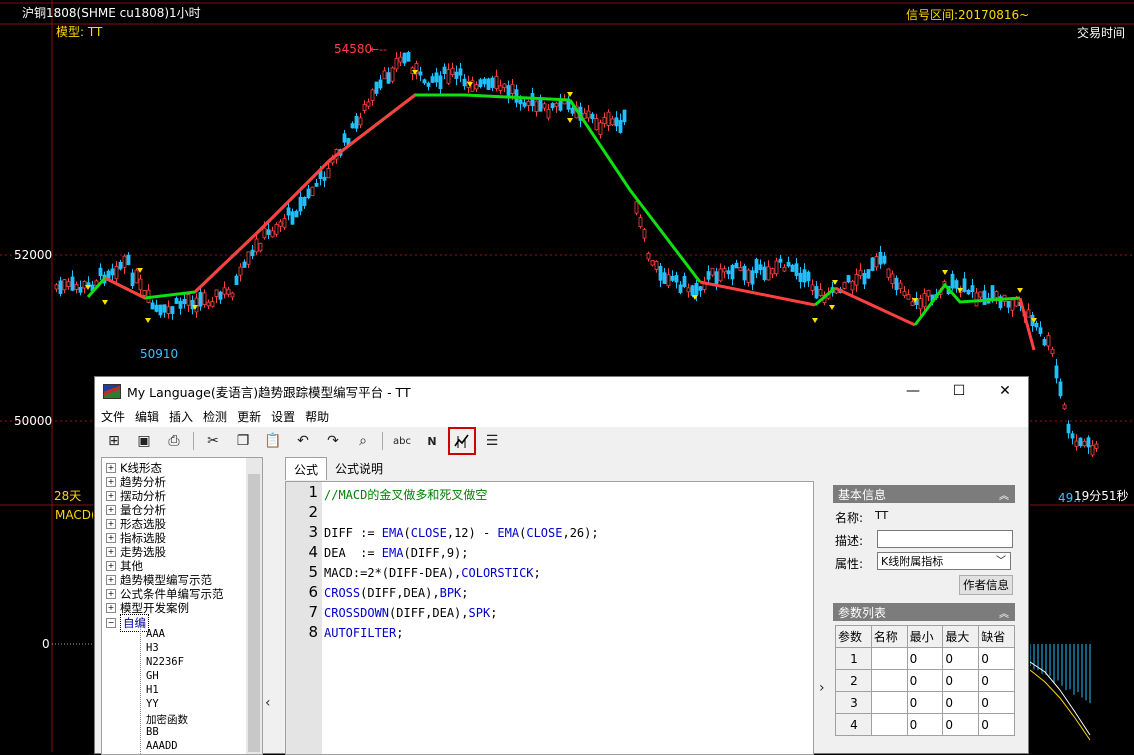 The height and width of the screenshot is (755, 1134). What do you see at coordinates (155, 634) in the screenshot?
I see `tree-item: AAA` at bounding box center [155, 634].